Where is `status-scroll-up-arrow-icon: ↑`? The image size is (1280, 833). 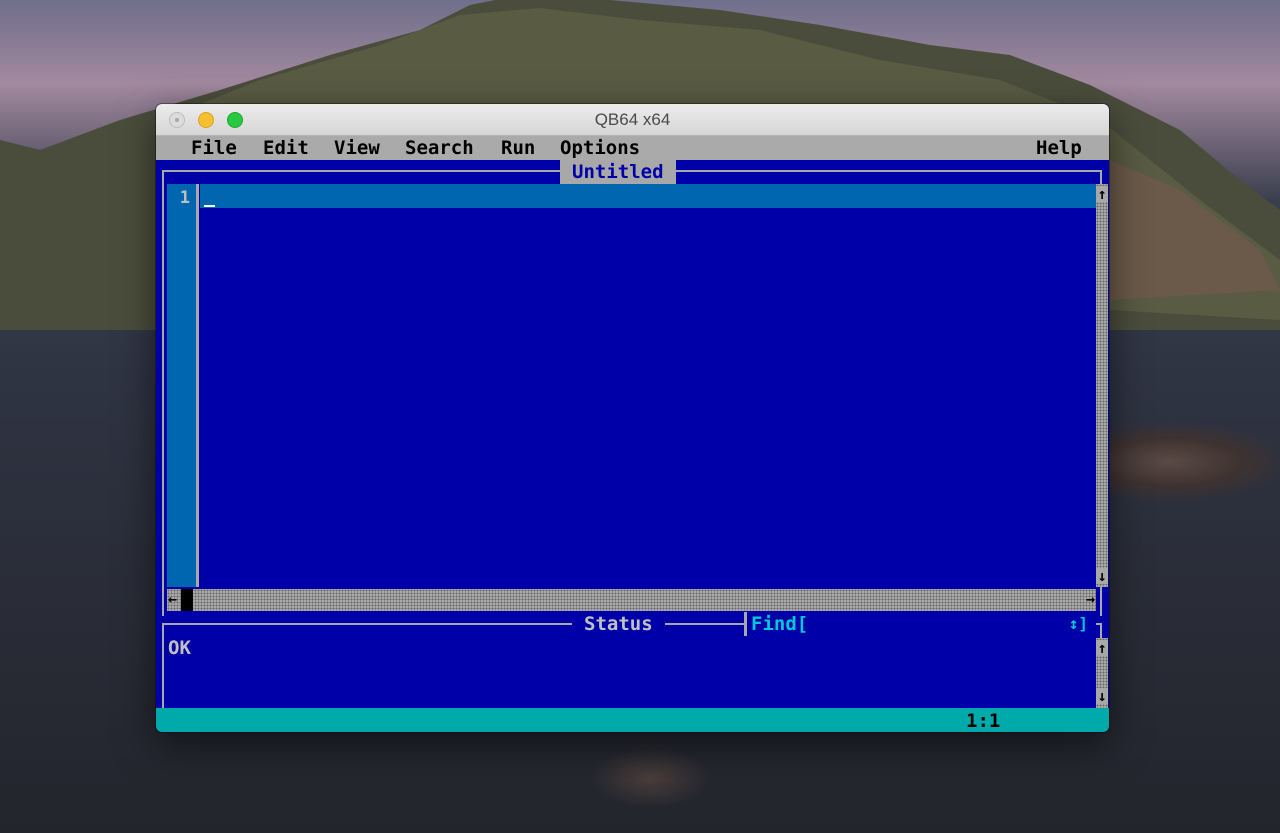
status-scroll-up-arrow-icon: ↑ is located at coordinates (1102, 648).